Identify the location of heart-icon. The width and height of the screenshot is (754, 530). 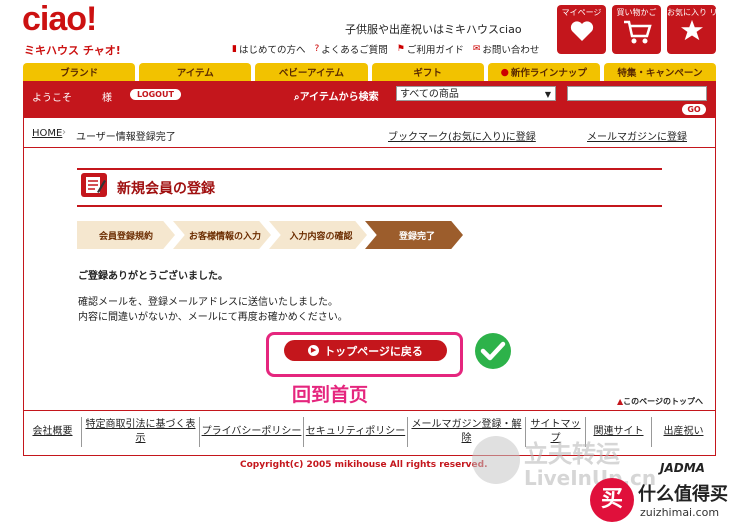
(581, 31).